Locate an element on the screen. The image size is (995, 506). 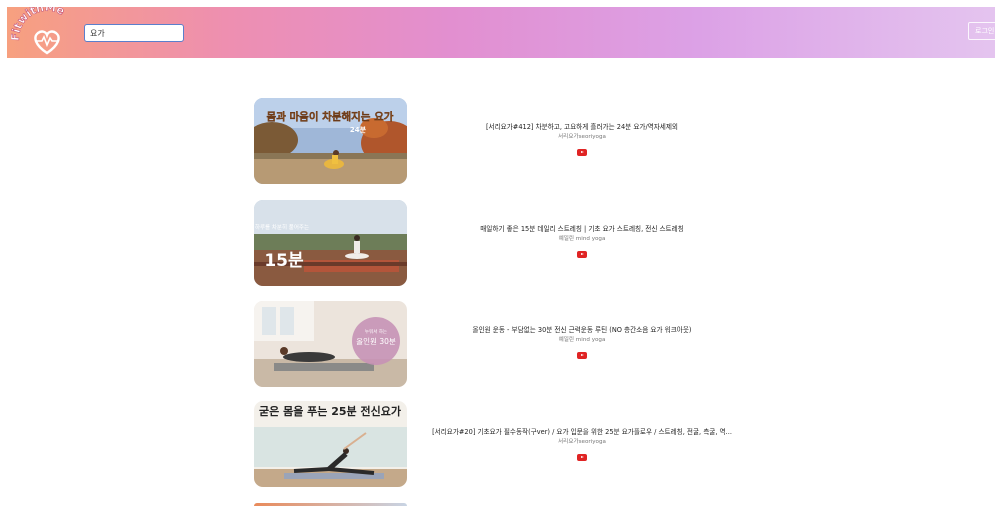
thumbnail-caption: 하루를 차분히 풀어주는 is located at coordinates (282, 227).